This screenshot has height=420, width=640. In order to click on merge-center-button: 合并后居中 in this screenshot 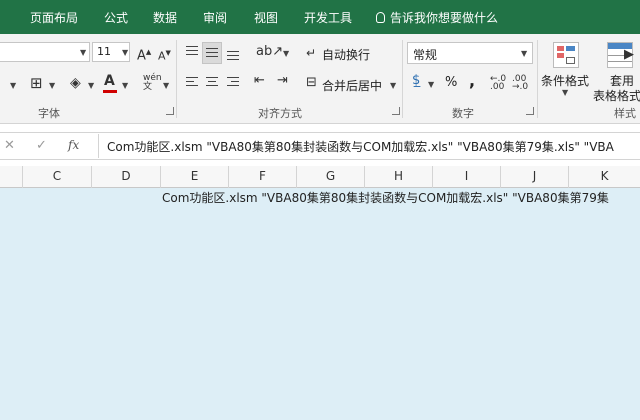, I will do `click(352, 85)`.